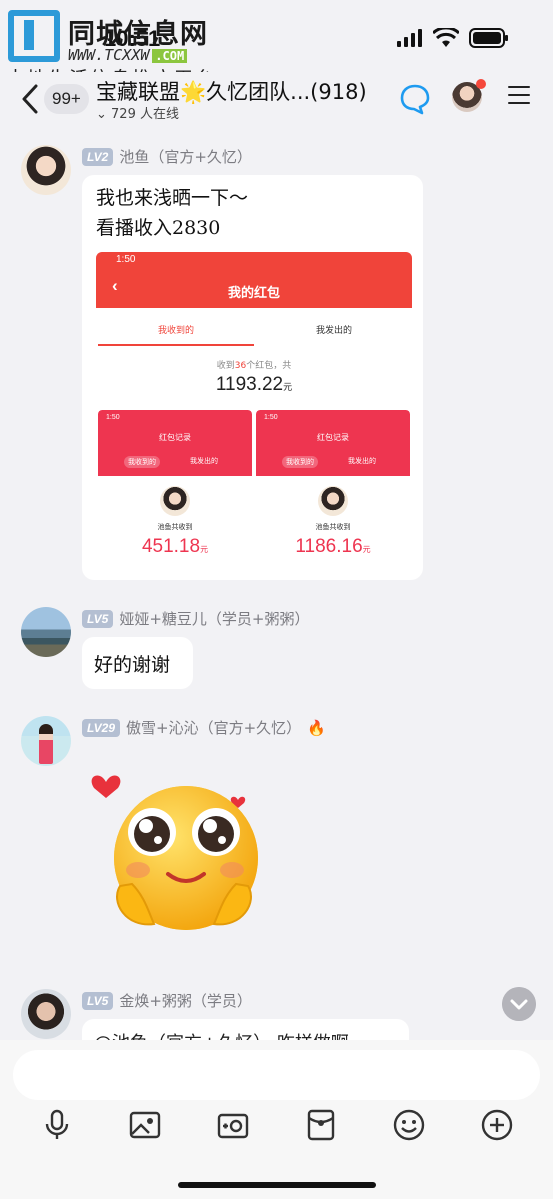  What do you see at coordinates (175, 546) in the screenshot?
I see `record-amount: 451.18元` at bounding box center [175, 546].